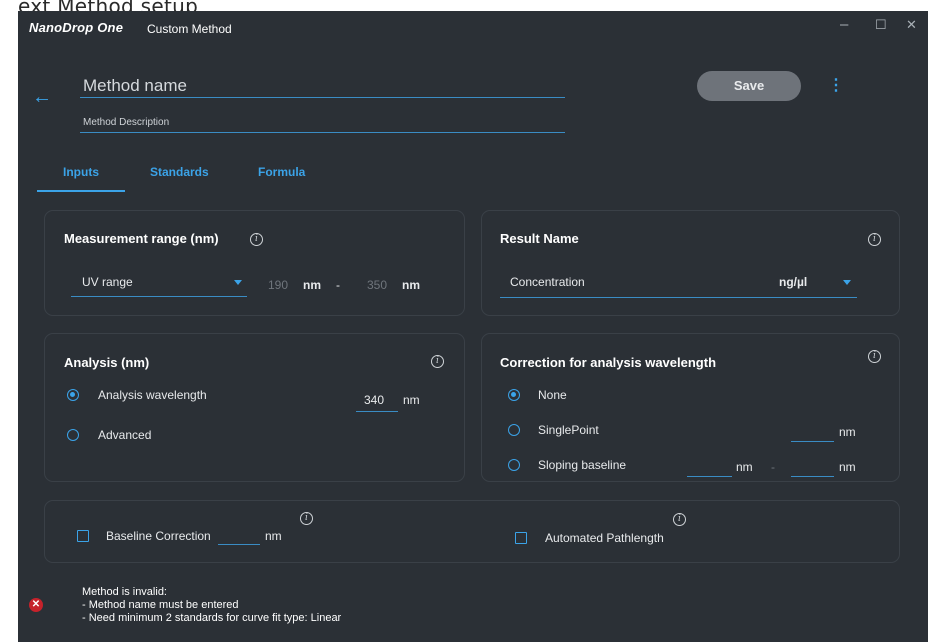 This screenshot has width=928, height=642. Describe the element at coordinates (160, 605) in the screenshot. I see `error-message: - Method name must be entered` at that location.